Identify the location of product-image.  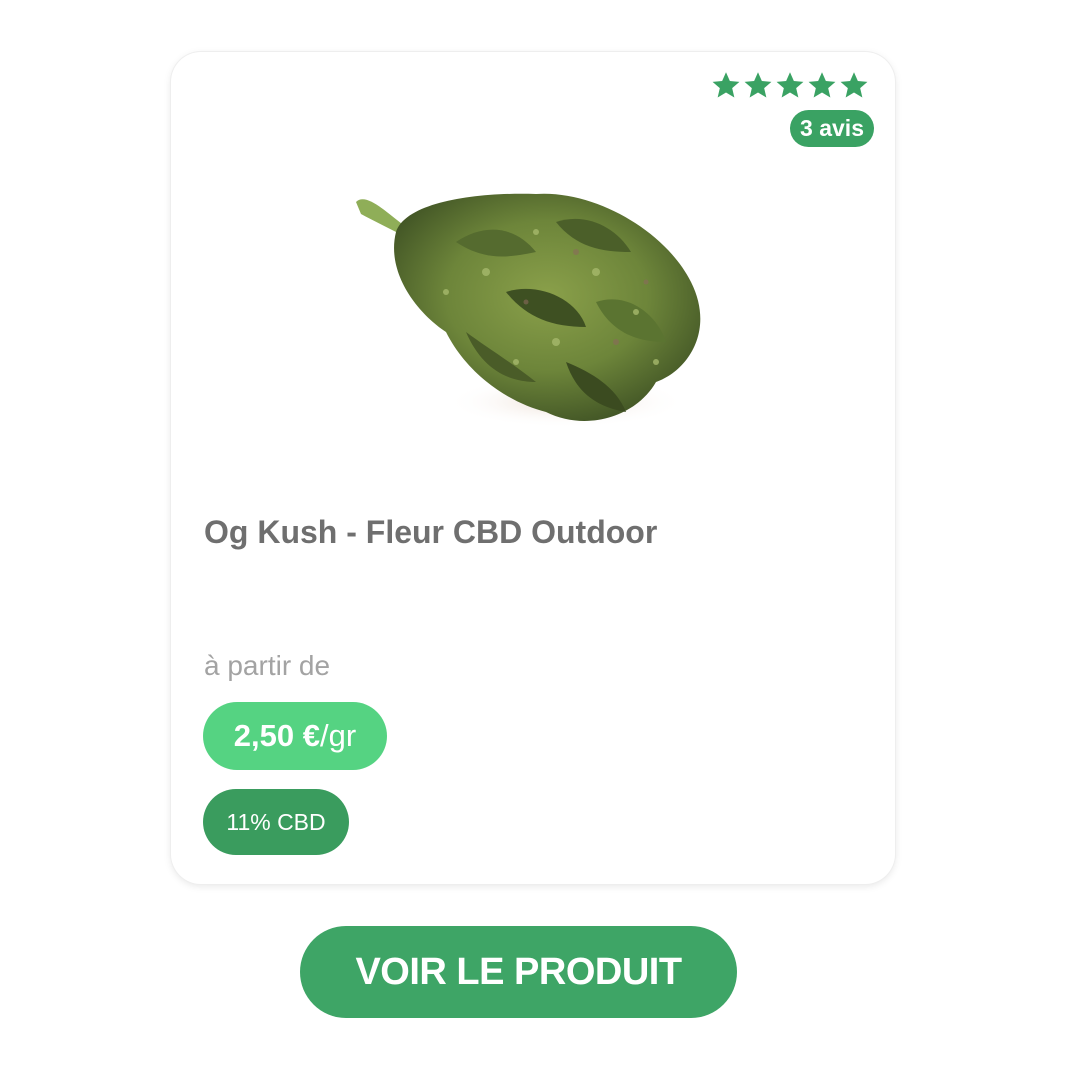
(536, 297).